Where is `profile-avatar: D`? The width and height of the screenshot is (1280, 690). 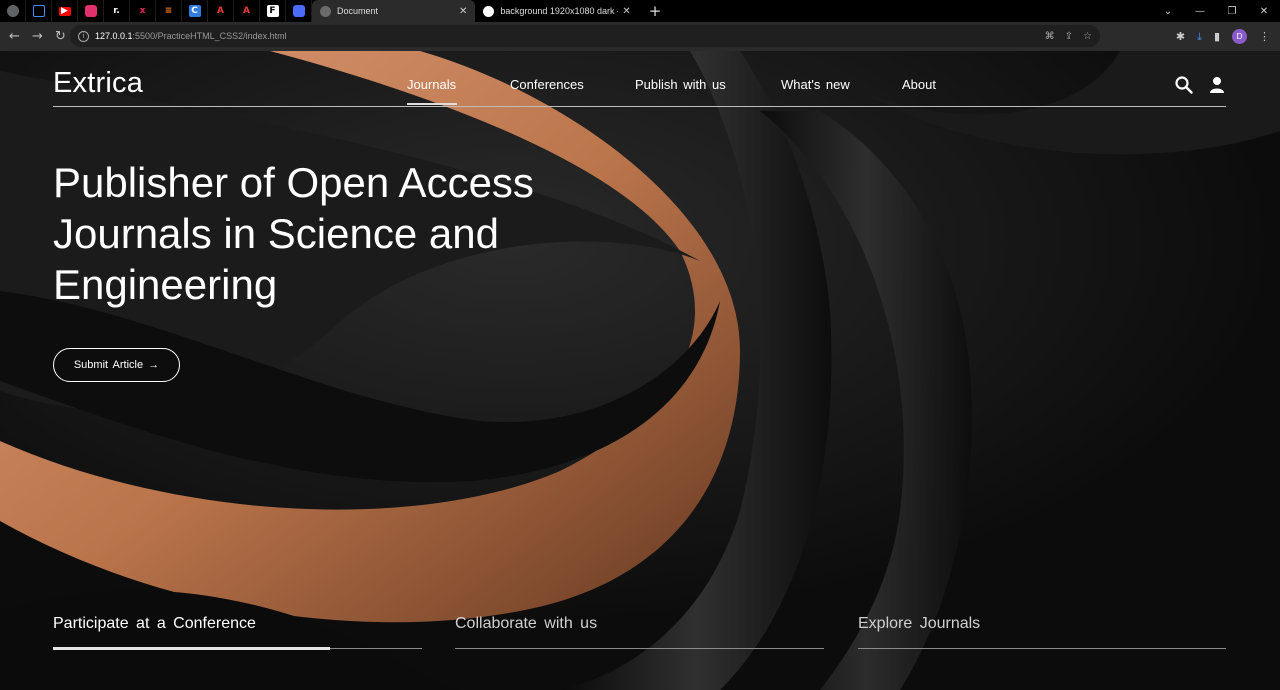
profile-avatar: D is located at coordinates (1239, 36).